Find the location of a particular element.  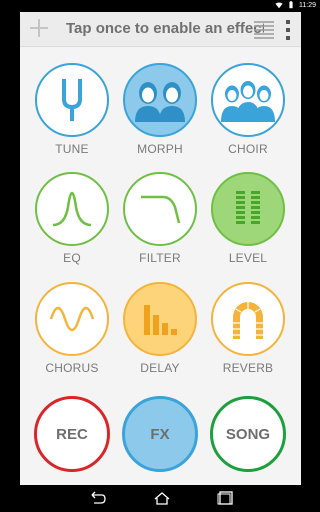

arch-icon is located at coordinates (248, 320).